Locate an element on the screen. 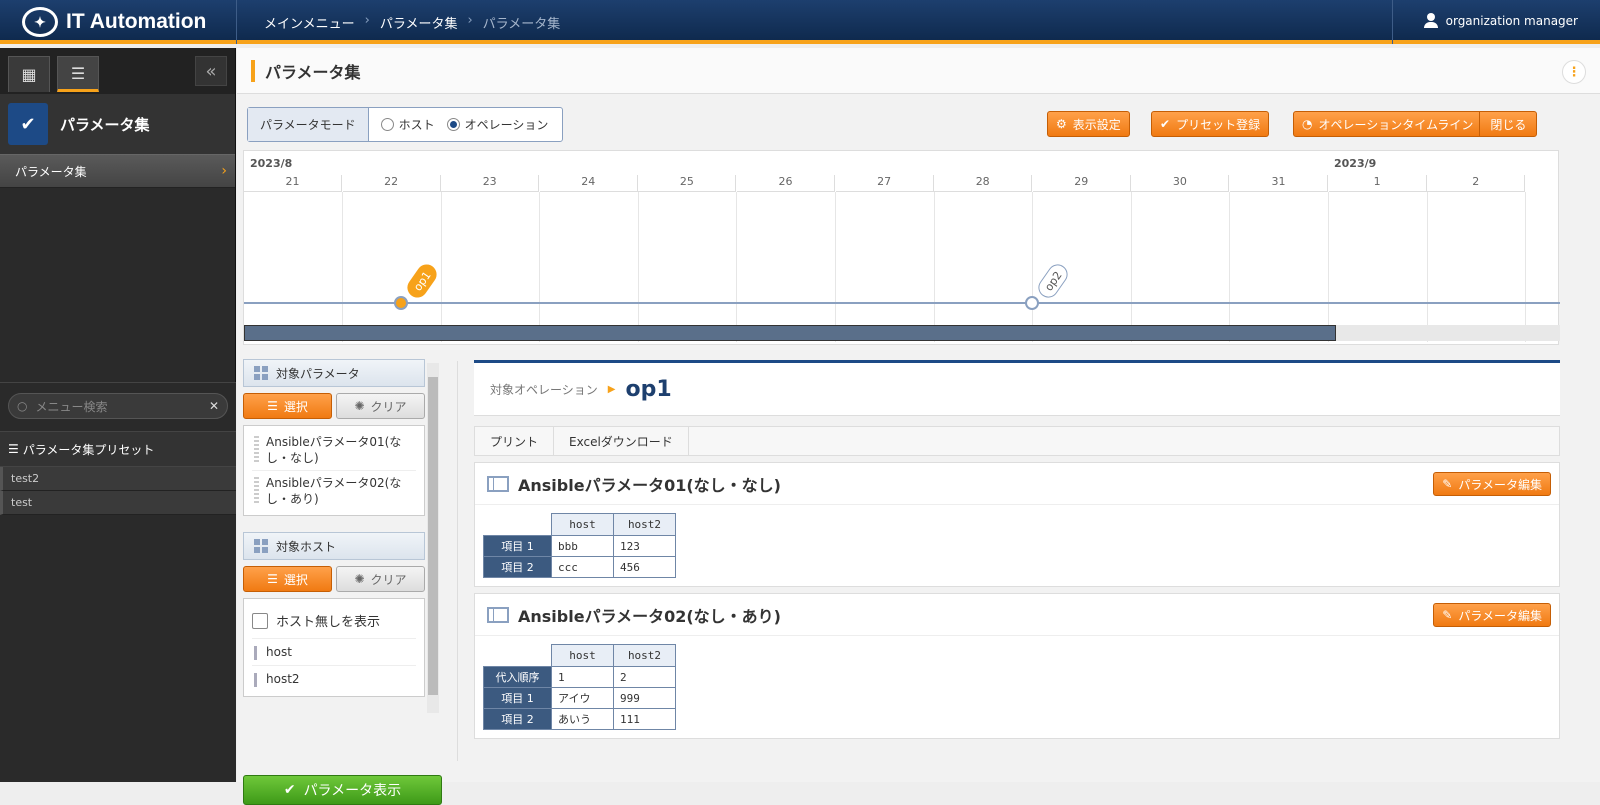 The image size is (1600, 805). page-title: パラメータ集 is located at coordinates (313, 72).